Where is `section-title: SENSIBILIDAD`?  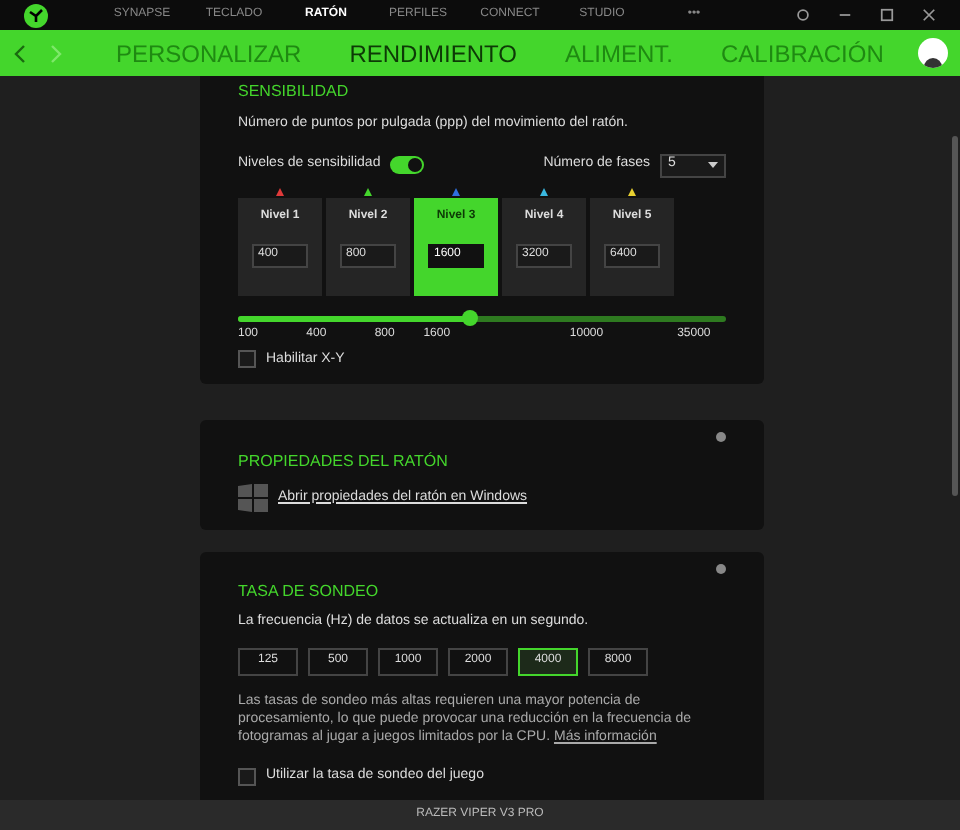
section-title: SENSIBILIDAD is located at coordinates (294, 92).